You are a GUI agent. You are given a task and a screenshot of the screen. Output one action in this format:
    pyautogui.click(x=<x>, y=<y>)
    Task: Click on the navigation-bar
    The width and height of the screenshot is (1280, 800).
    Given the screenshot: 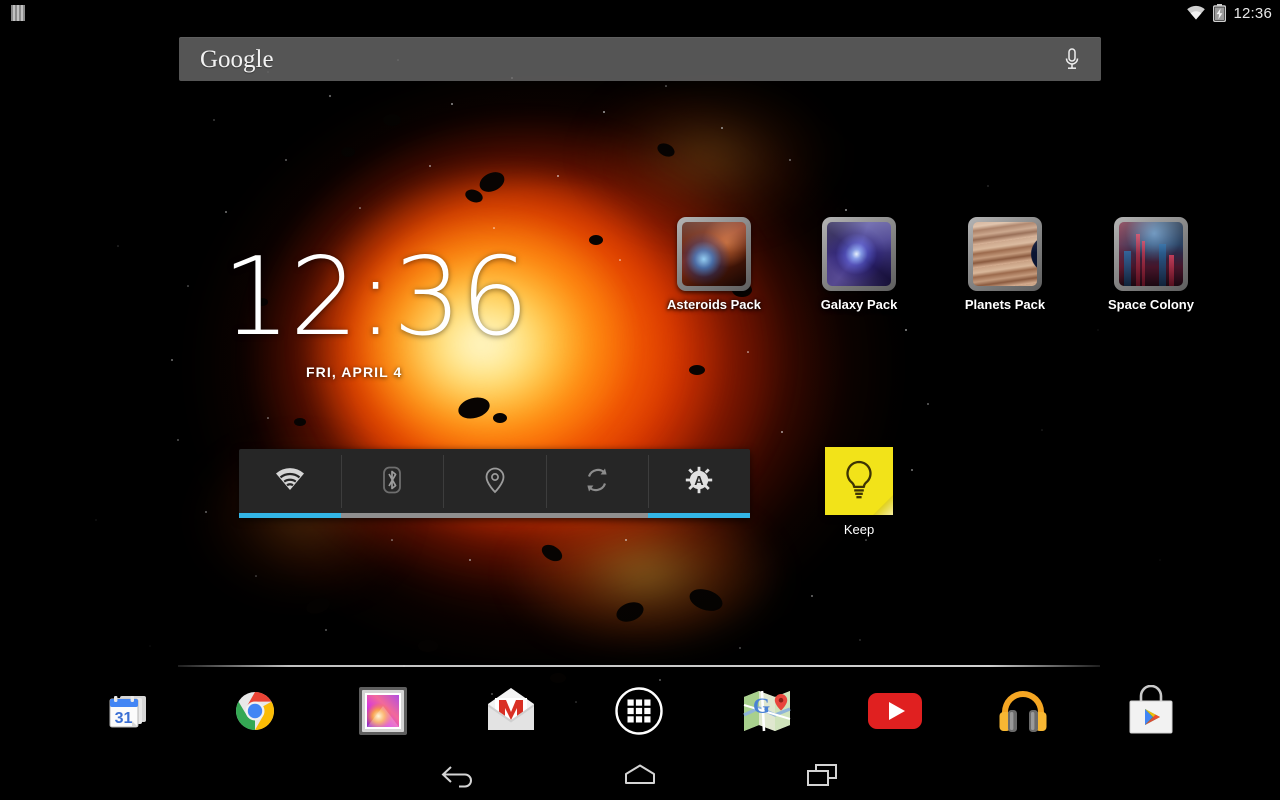 What is the action you would take?
    pyautogui.click(x=640, y=775)
    